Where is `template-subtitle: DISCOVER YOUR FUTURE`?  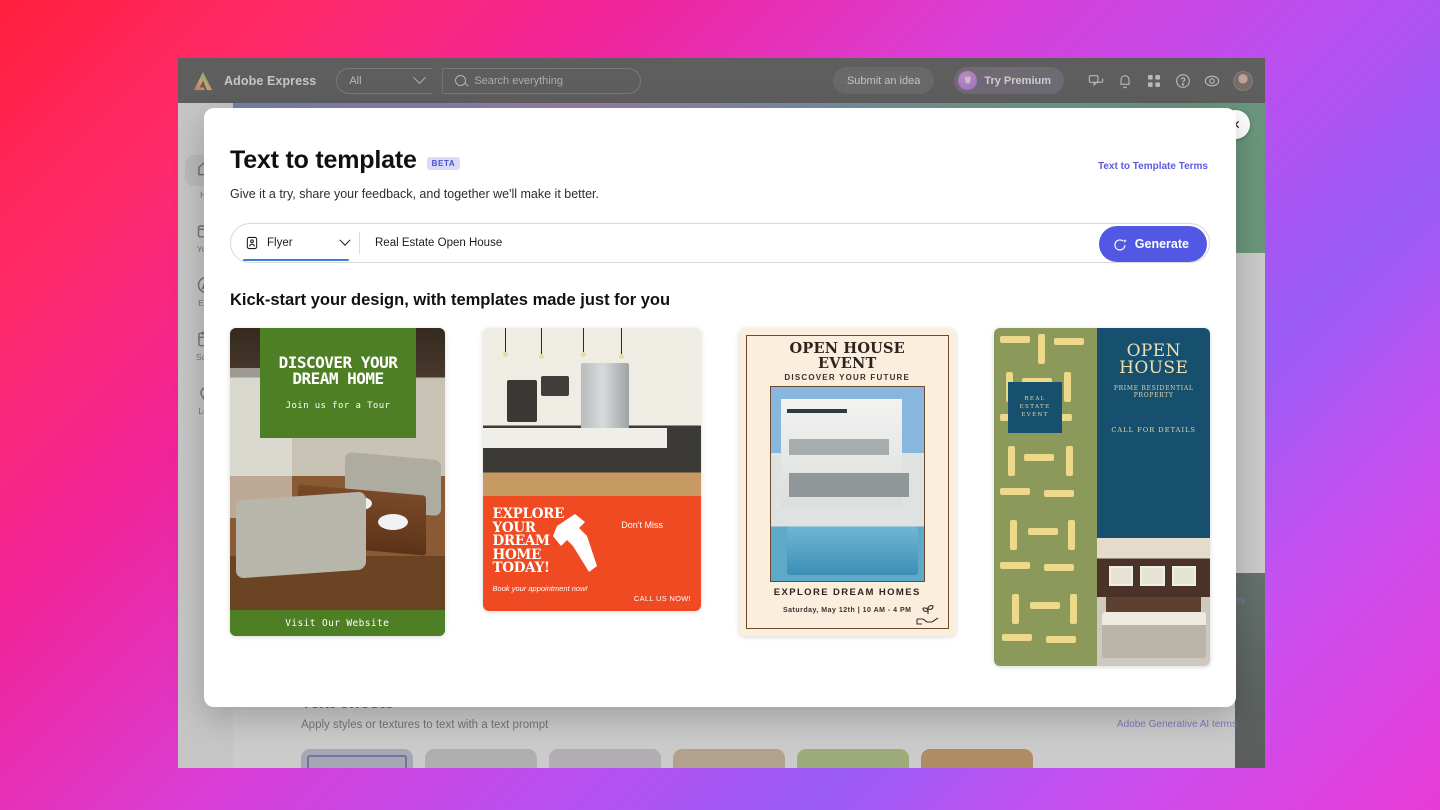 template-subtitle: DISCOVER YOUR FUTURE is located at coordinates (847, 377).